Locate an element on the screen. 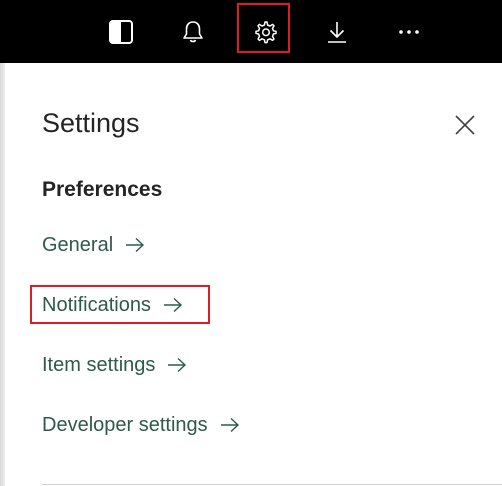 Image resolution: width=502 pixels, height=486 pixels. bell-icon is located at coordinates (193, 31).